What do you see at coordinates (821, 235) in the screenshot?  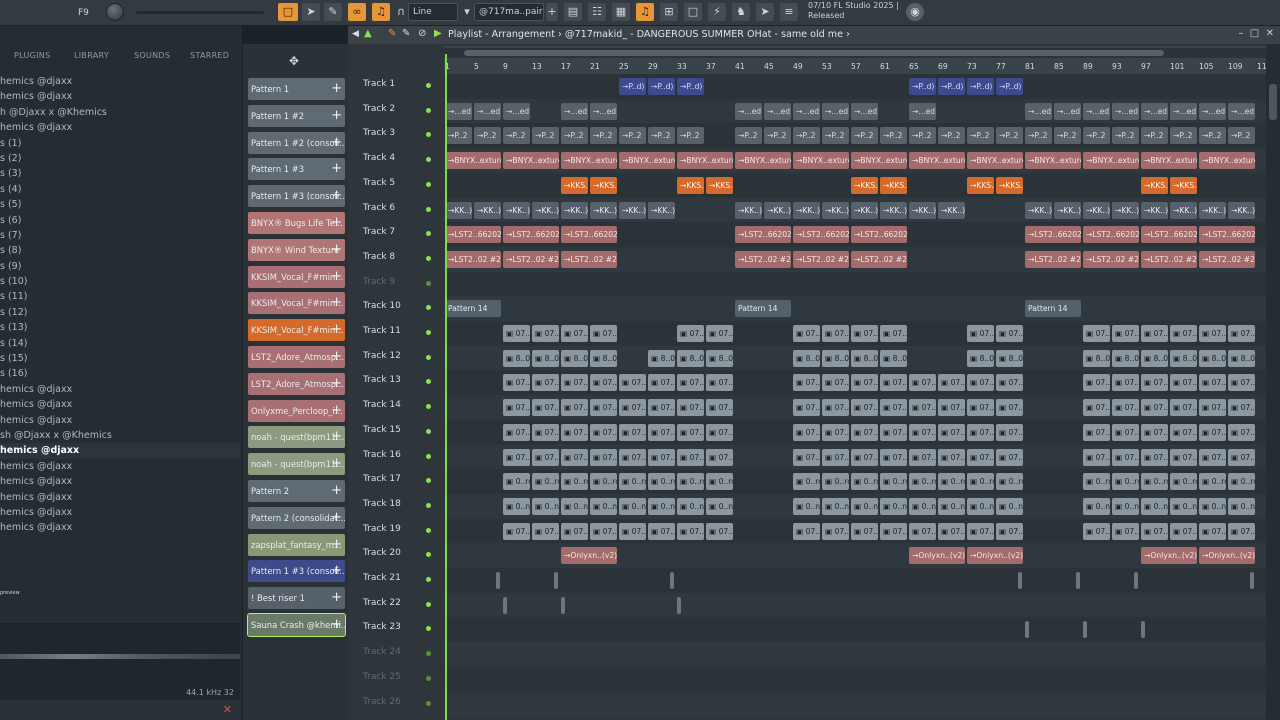 I see `playlist-clip: →LST2..66202` at bounding box center [821, 235].